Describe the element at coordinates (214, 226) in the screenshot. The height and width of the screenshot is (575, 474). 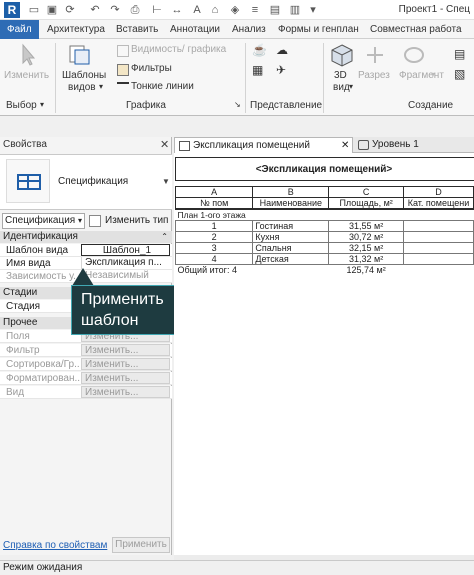
I see `cell-number: 1` at that location.